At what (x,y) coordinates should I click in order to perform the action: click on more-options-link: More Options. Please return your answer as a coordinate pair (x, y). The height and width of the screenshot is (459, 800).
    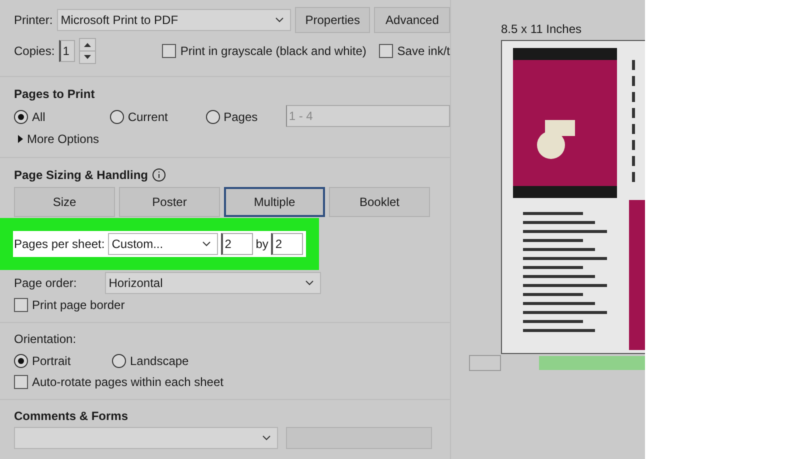
    Looking at the image, I should click on (63, 139).